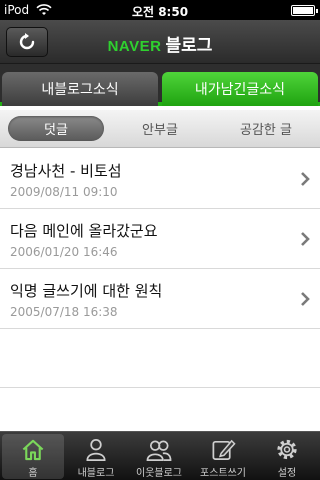  Describe the element at coordinates (86, 291) in the screenshot. I see `item-title: 익명 글쓰기에 대한 원칙` at that location.